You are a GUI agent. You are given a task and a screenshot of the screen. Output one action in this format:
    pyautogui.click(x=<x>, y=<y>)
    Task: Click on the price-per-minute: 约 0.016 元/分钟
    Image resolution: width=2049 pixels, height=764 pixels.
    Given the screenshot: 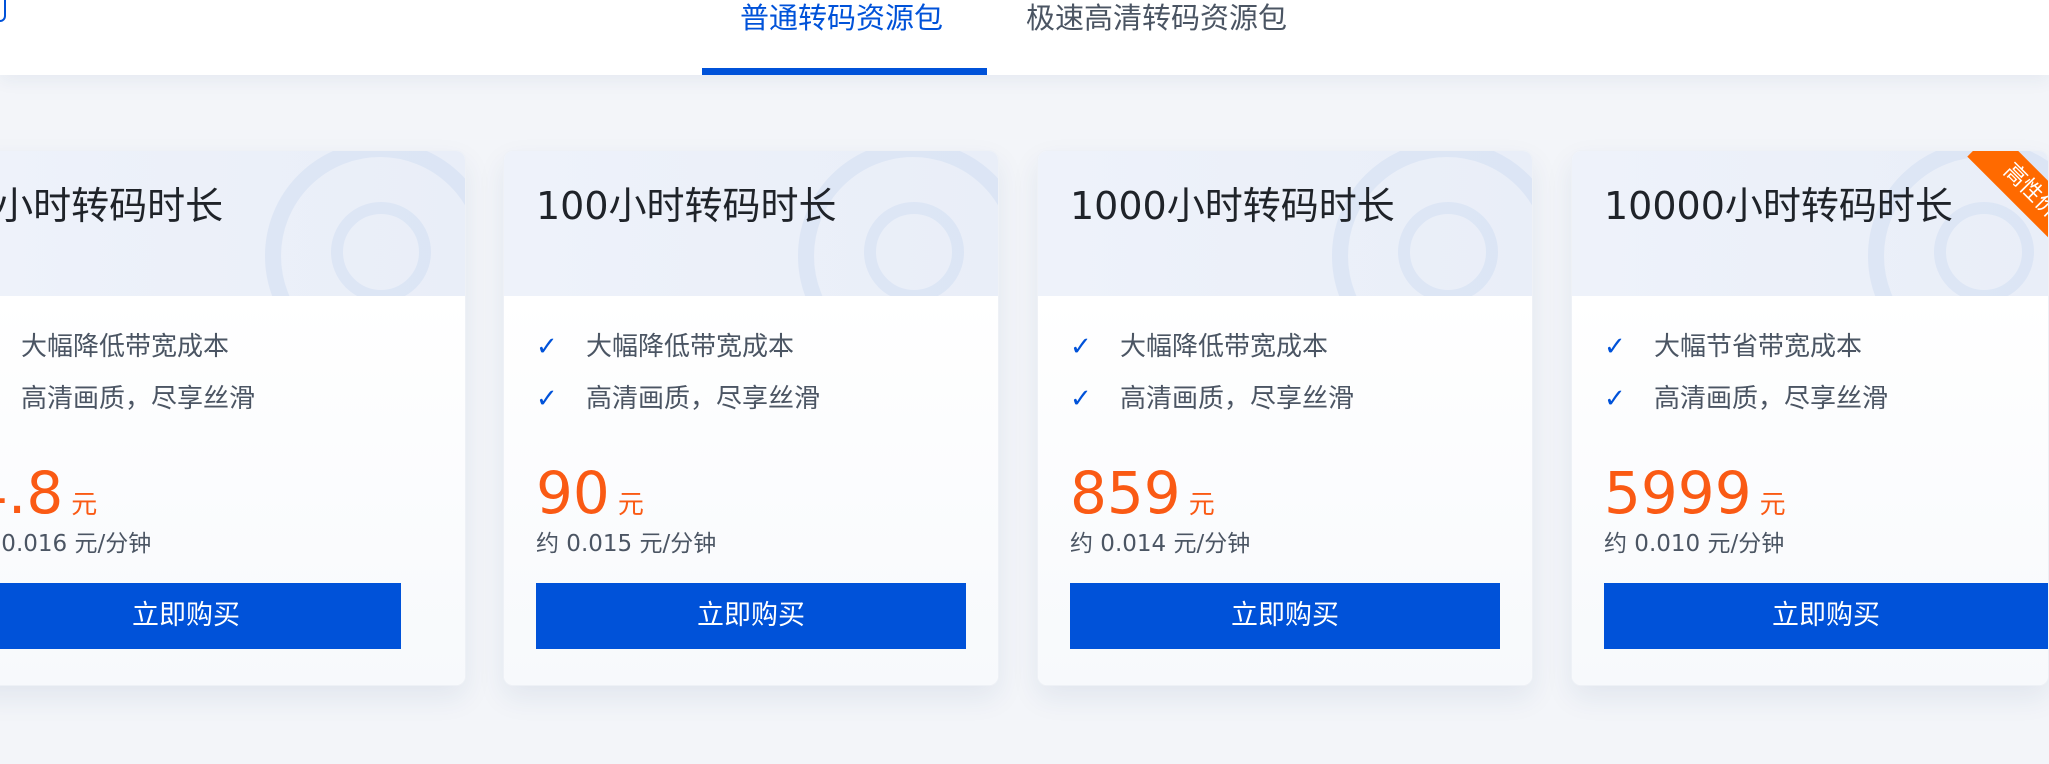 What is the action you would take?
    pyautogui.click(x=76, y=544)
    